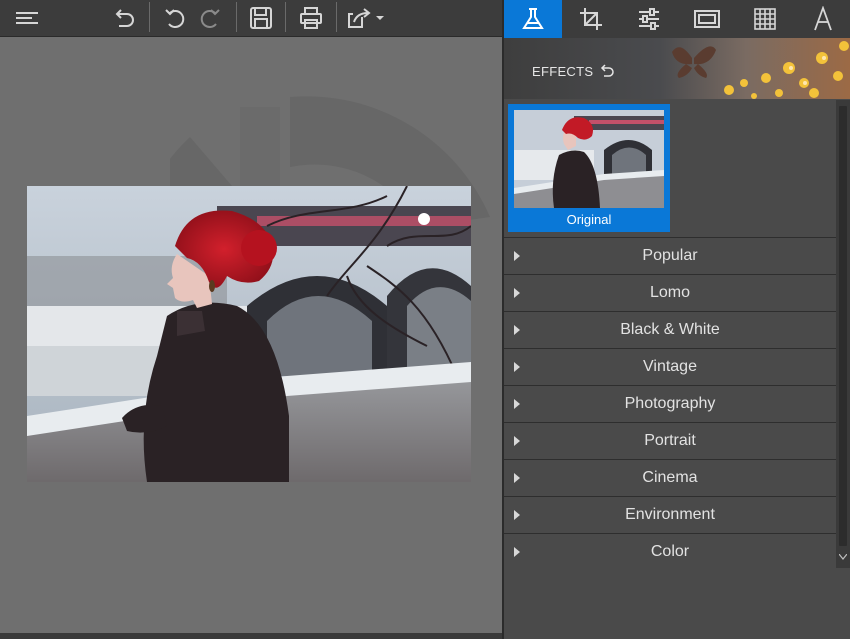  I want to click on category-label: Popular, so click(670, 255).